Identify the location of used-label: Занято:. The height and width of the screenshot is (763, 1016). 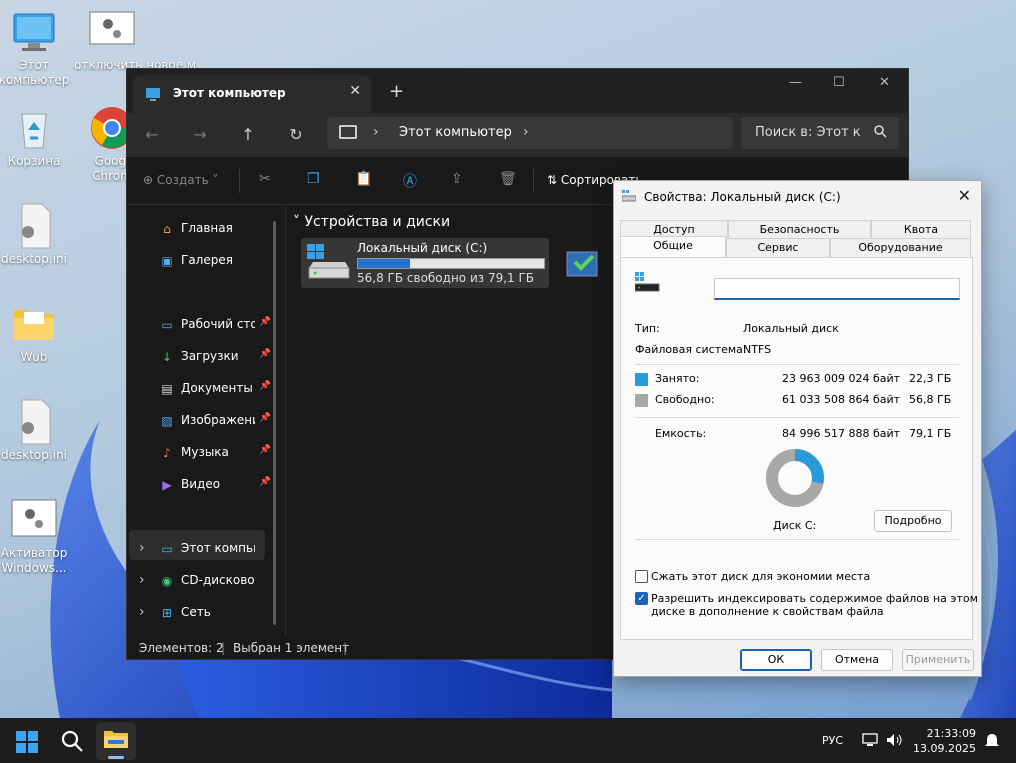
(677, 378).